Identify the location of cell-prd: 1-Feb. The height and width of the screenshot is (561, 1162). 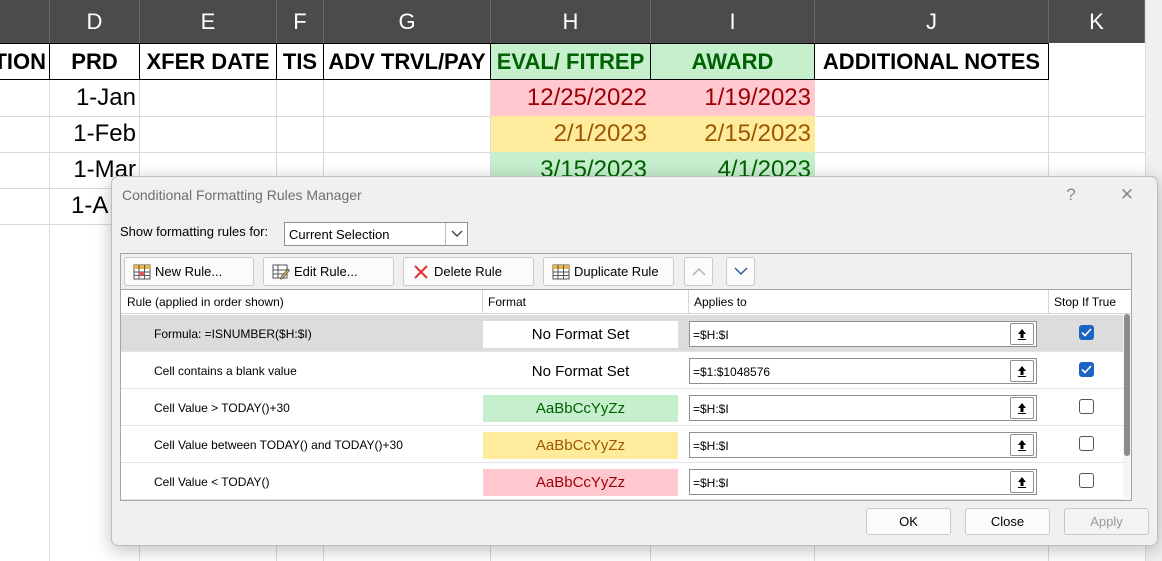
(95, 134).